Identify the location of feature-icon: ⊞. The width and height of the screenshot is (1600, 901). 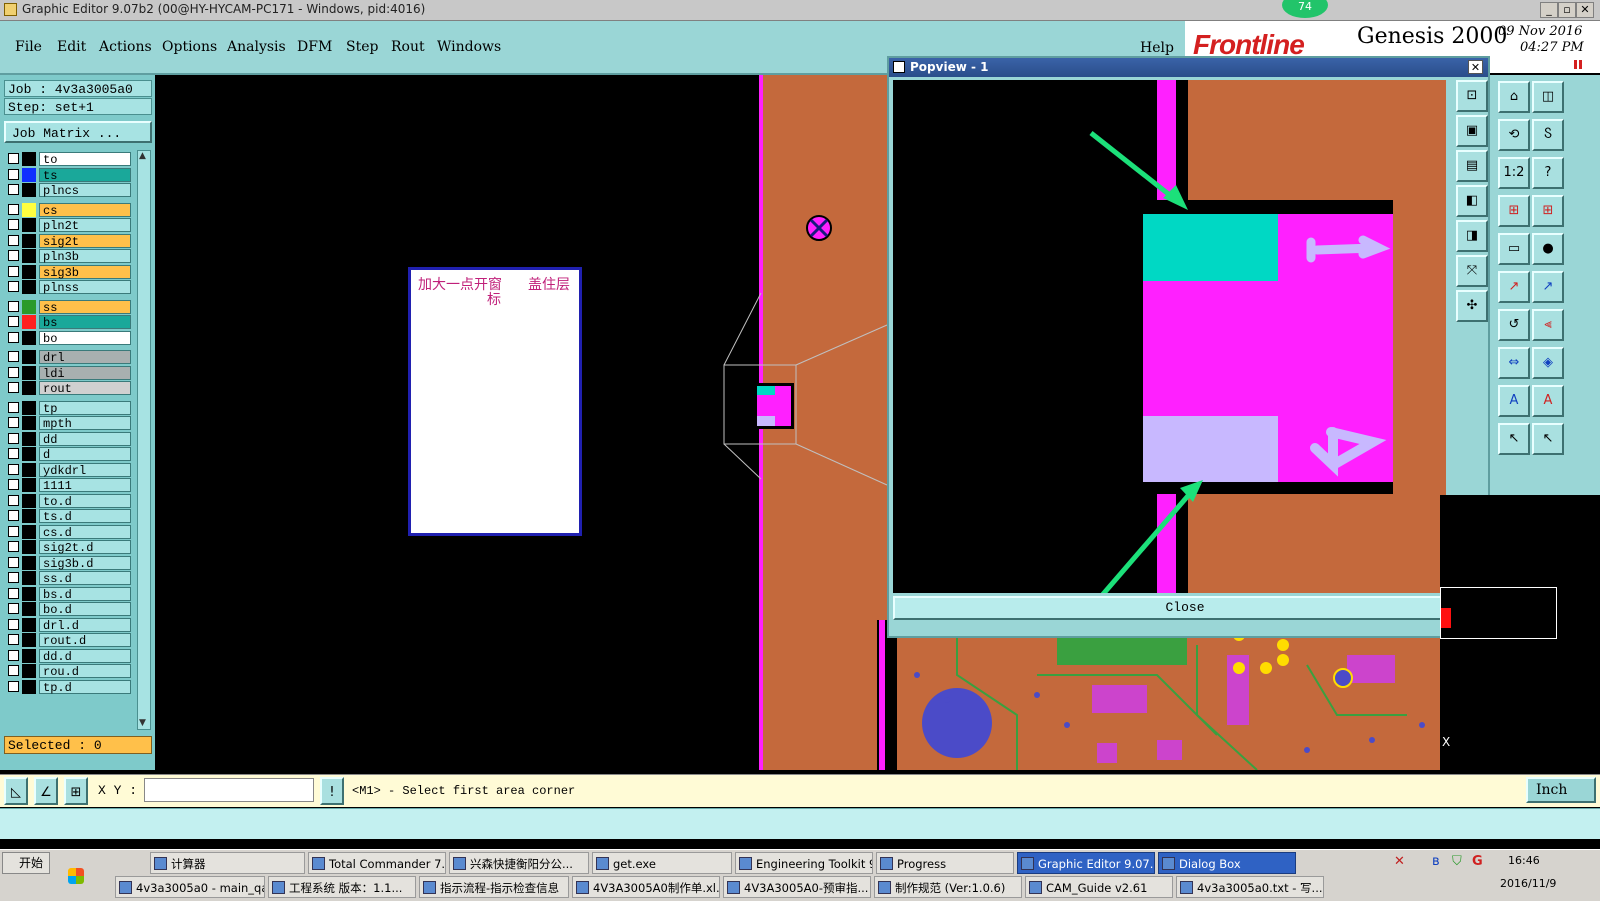
(1514, 211).